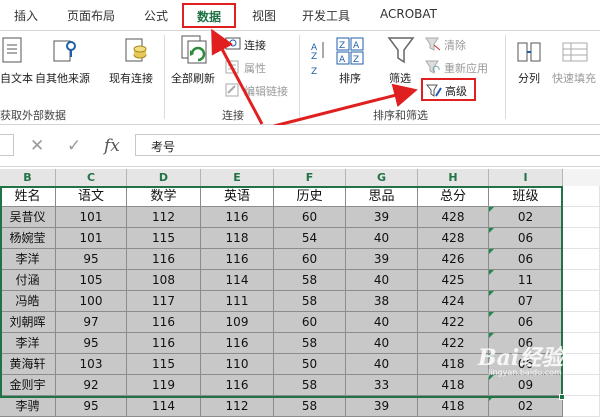 This screenshot has width=600, height=417. Describe the element at coordinates (91, 322) in the screenshot. I see `table-cell: 97` at that location.